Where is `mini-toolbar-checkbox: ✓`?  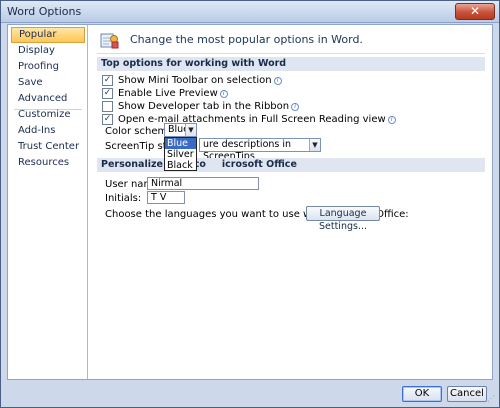
mini-toolbar-checkbox: ✓ is located at coordinates (107, 80).